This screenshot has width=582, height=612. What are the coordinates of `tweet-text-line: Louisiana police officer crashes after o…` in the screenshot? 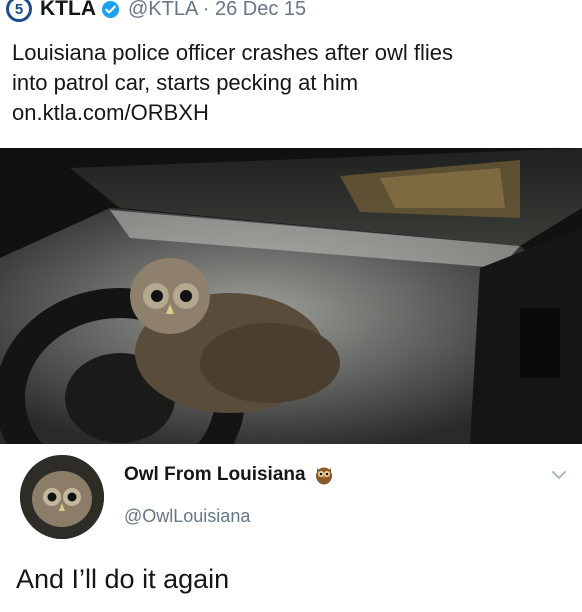 It's located at (233, 52).